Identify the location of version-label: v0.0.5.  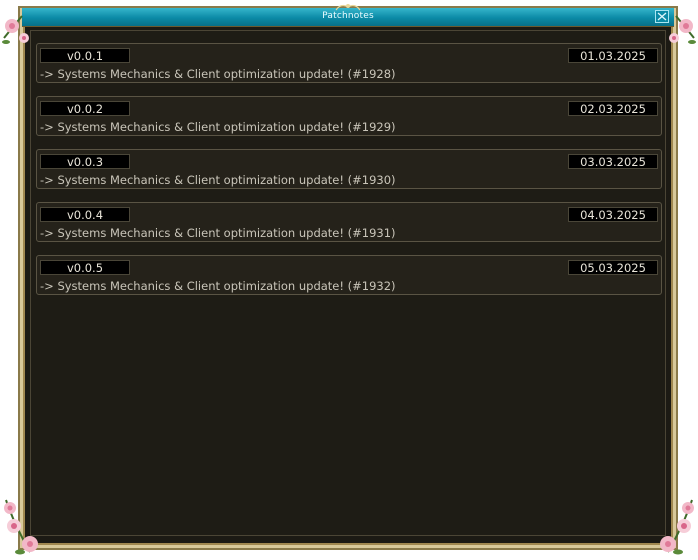
(85, 267).